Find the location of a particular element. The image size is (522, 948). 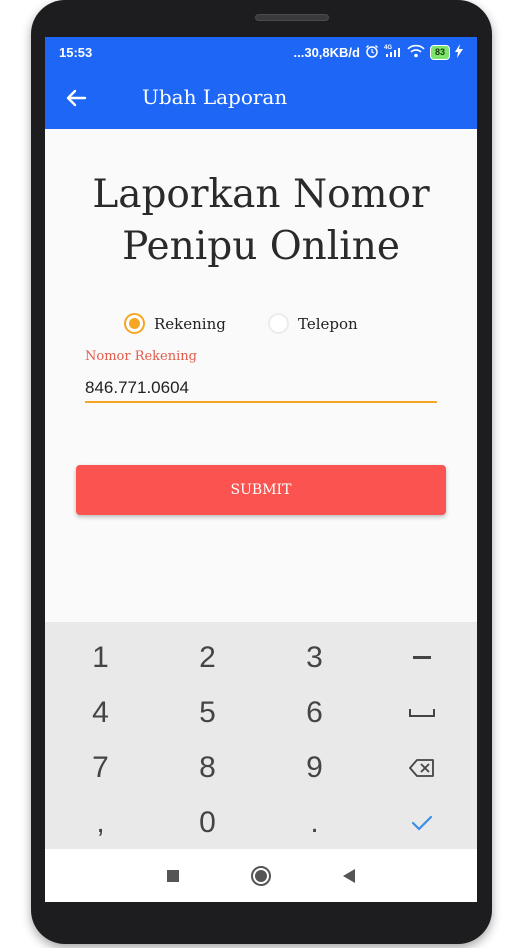

status-time: 15:53 is located at coordinates (76, 52).